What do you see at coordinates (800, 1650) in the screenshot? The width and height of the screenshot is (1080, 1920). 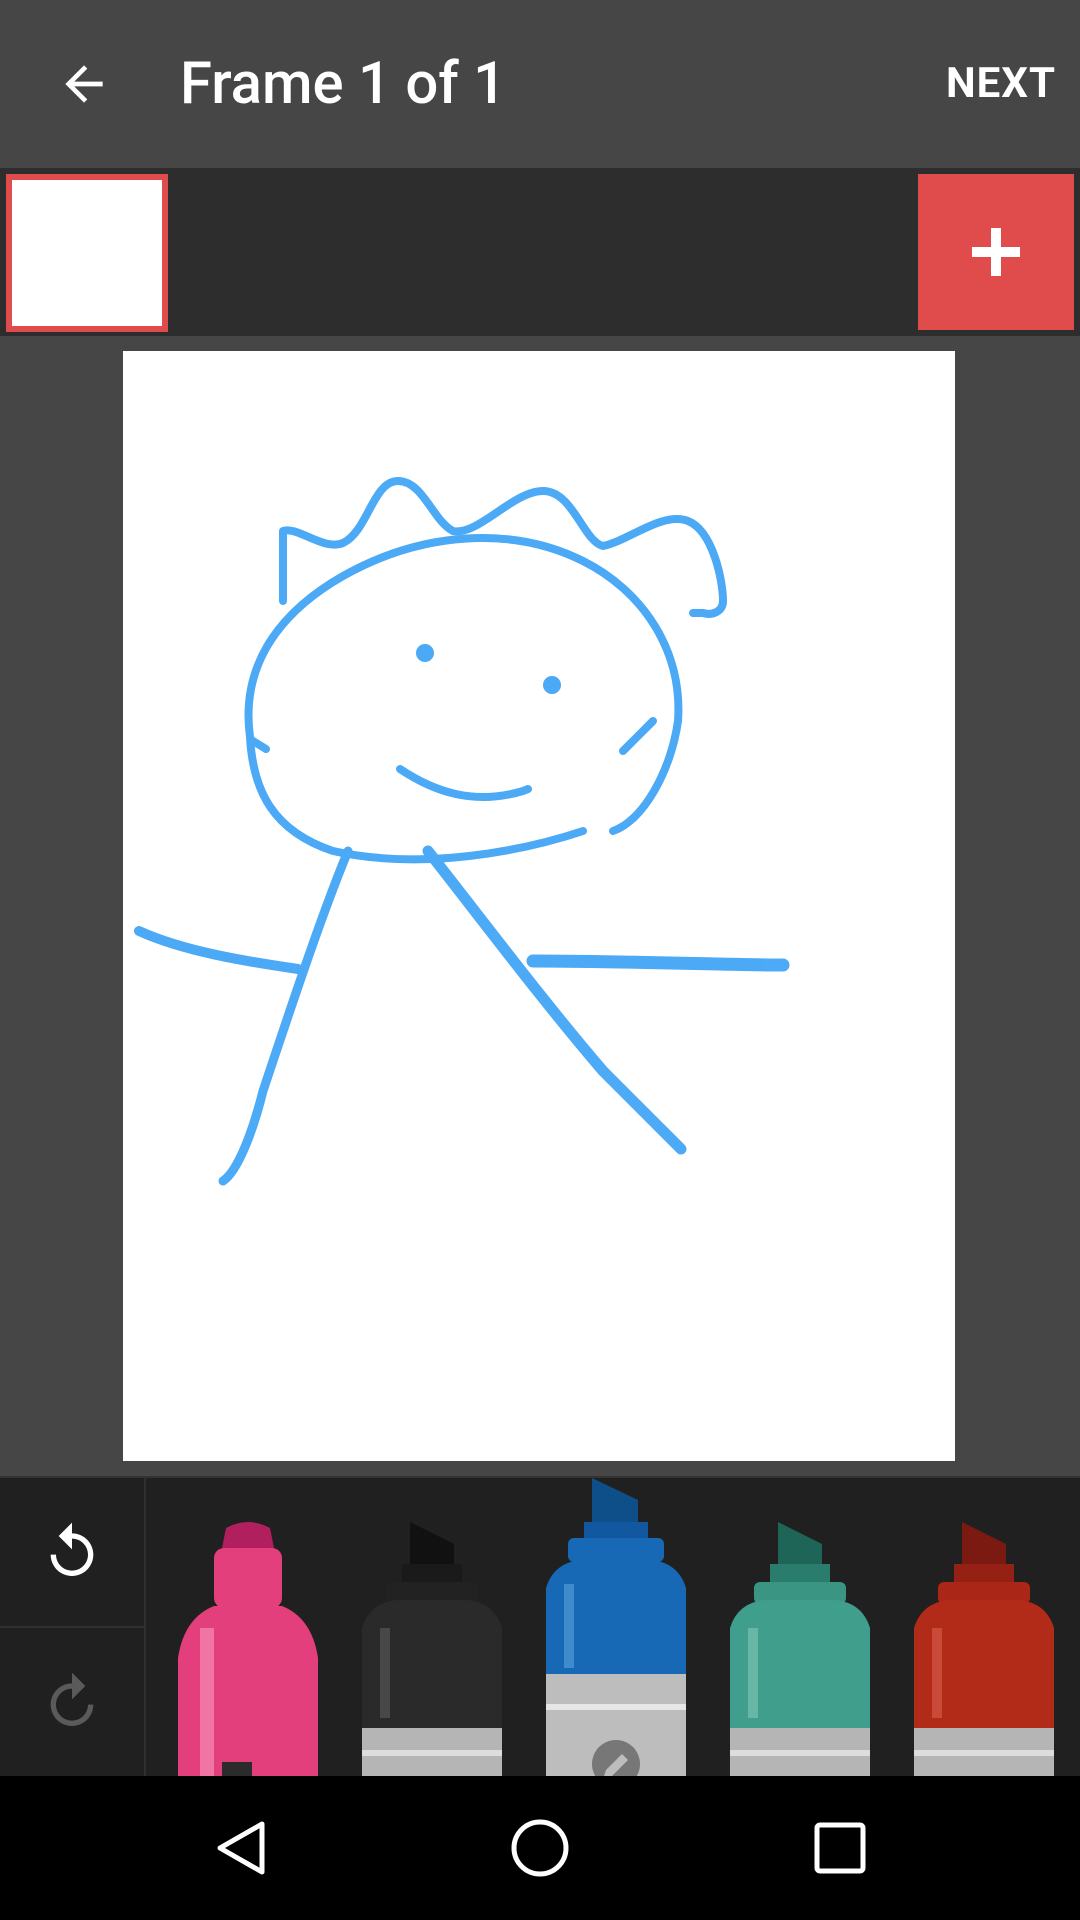 I see `teal-marker-icon` at bounding box center [800, 1650].